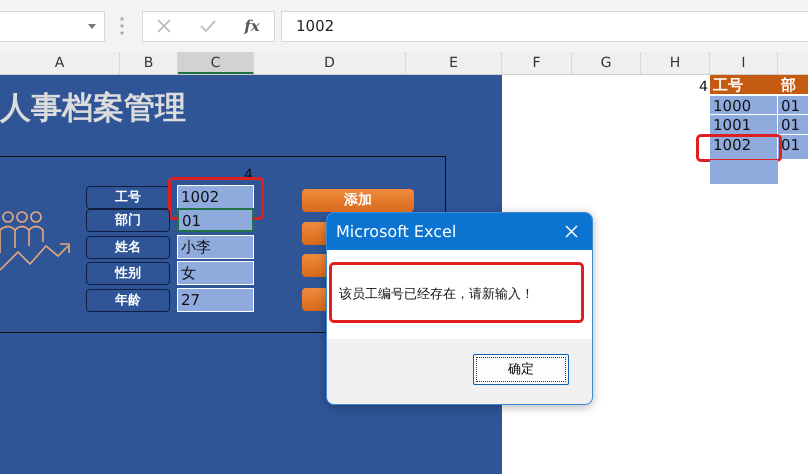  What do you see at coordinates (216, 63) in the screenshot?
I see `column-header: C` at bounding box center [216, 63].